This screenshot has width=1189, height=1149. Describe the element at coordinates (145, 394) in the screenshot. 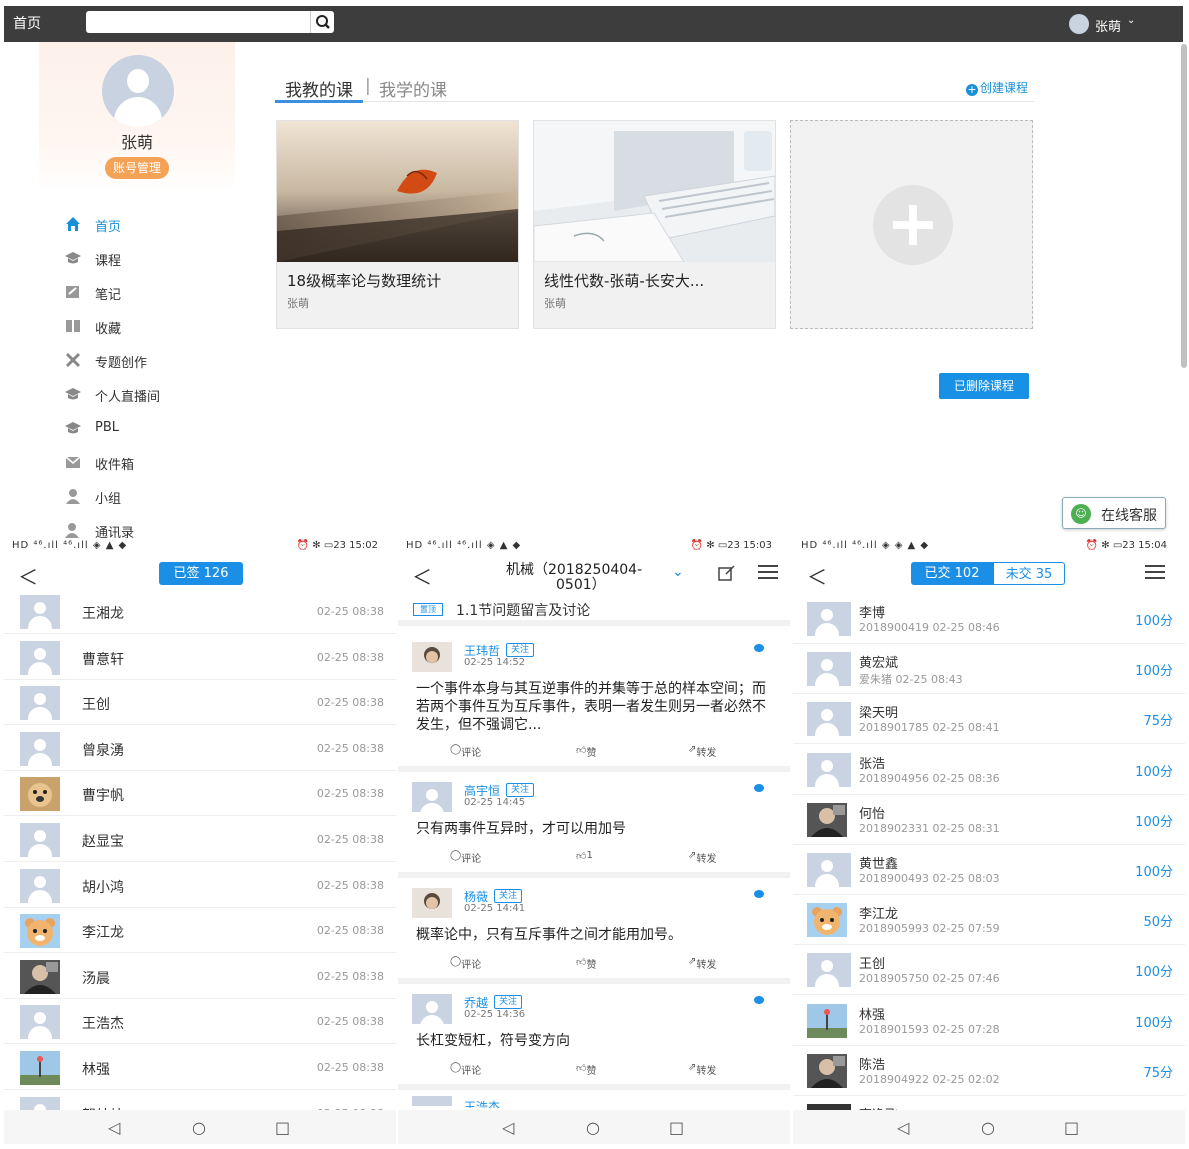

I see `sidebar-item-live-room: 个人直播间` at that location.